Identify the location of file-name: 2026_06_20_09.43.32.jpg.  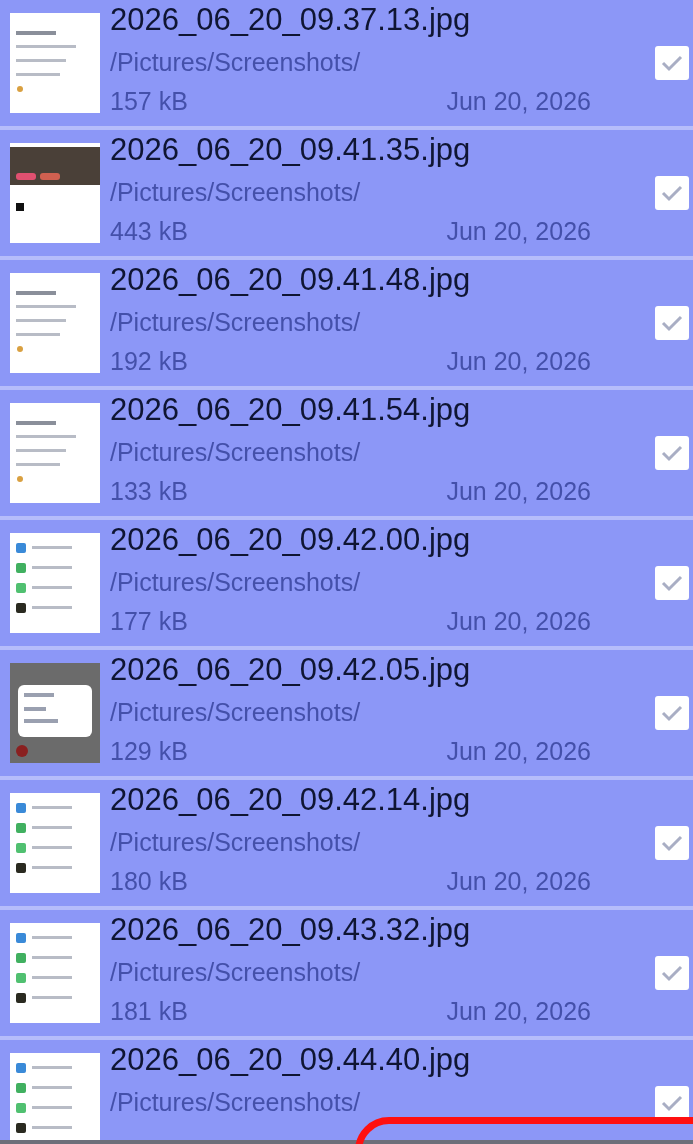
(291, 930).